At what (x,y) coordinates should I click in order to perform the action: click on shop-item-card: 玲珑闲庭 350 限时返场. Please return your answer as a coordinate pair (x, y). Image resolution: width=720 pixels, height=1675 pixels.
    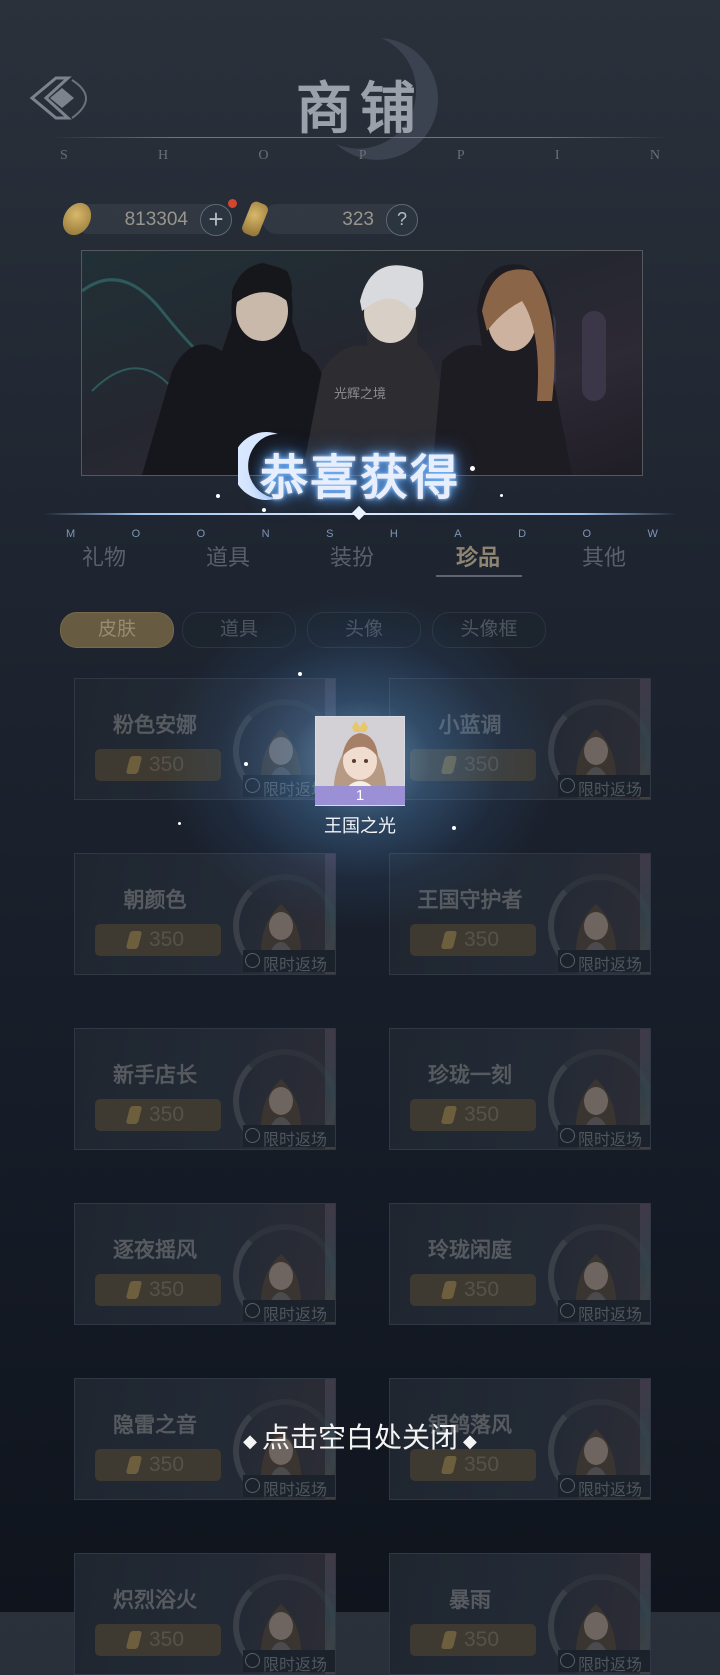
    Looking at the image, I should click on (520, 1264).